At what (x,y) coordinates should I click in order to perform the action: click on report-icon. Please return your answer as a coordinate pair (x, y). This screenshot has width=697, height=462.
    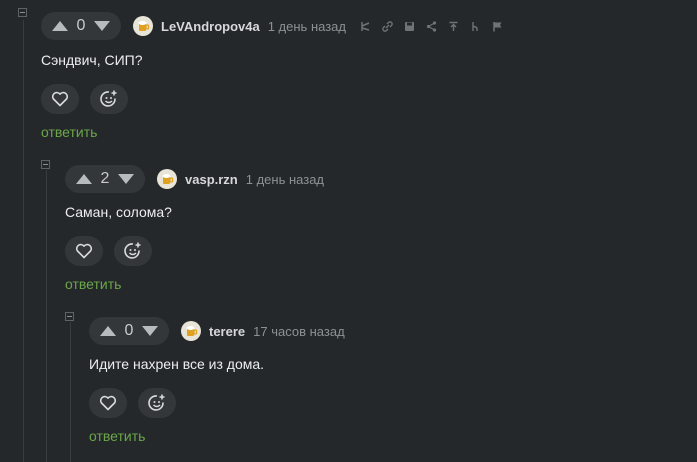
    Looking at the image, I should click on (497, 26).